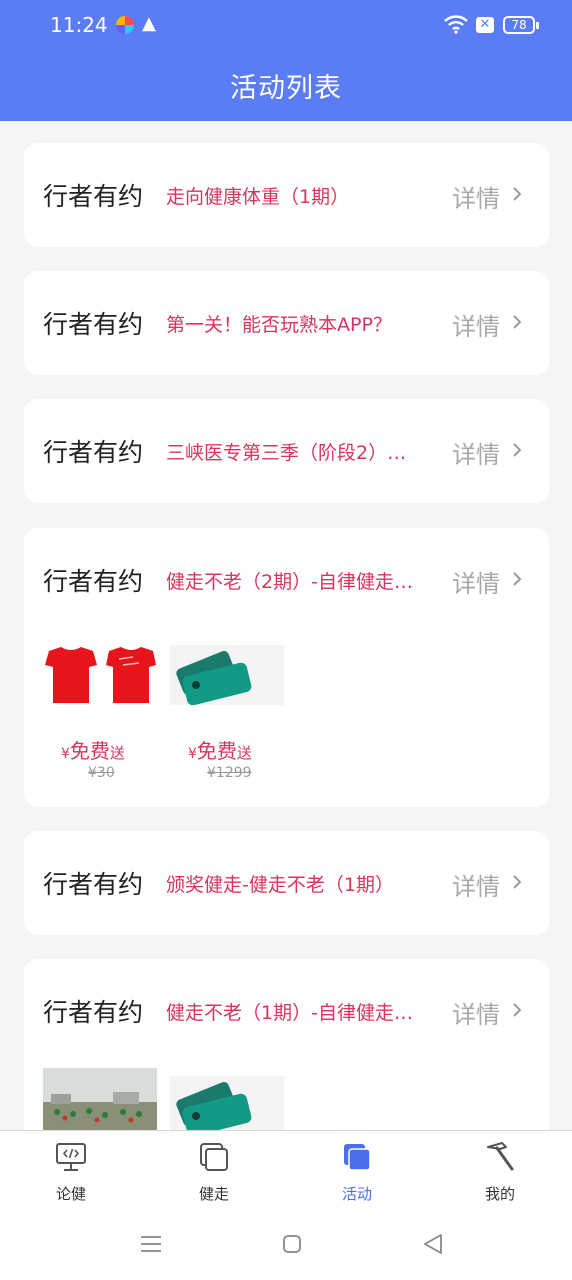  What do you see at coordinates (286, 1044) in the screenshot?
I see `activity-card: 行者有约 健走不老（1期）-自律健走… 详情` at bounding box center [286, 1044].